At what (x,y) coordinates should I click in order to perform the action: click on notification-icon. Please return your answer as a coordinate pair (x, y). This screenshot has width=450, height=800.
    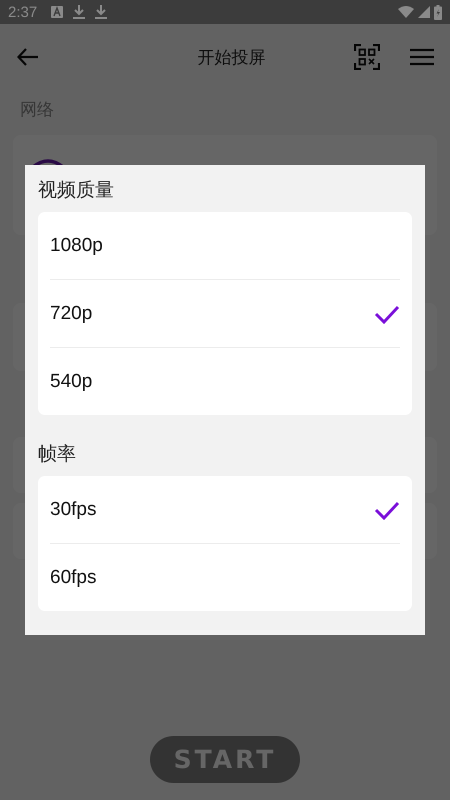
    Looking at the image, I should click on (57, 12).